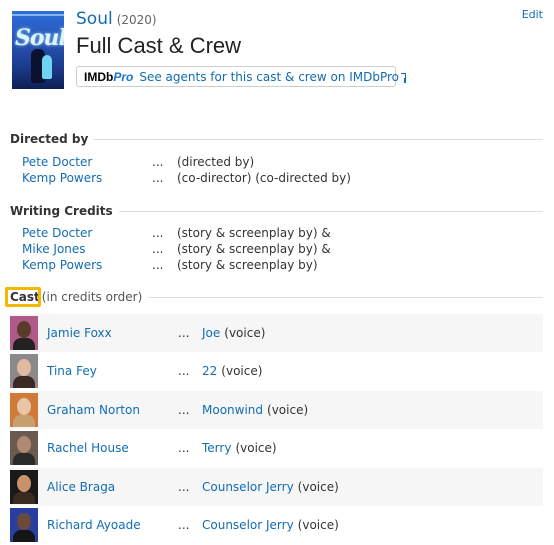  I want to click on actor-name-link: Tina Fey, so click(72, 371).